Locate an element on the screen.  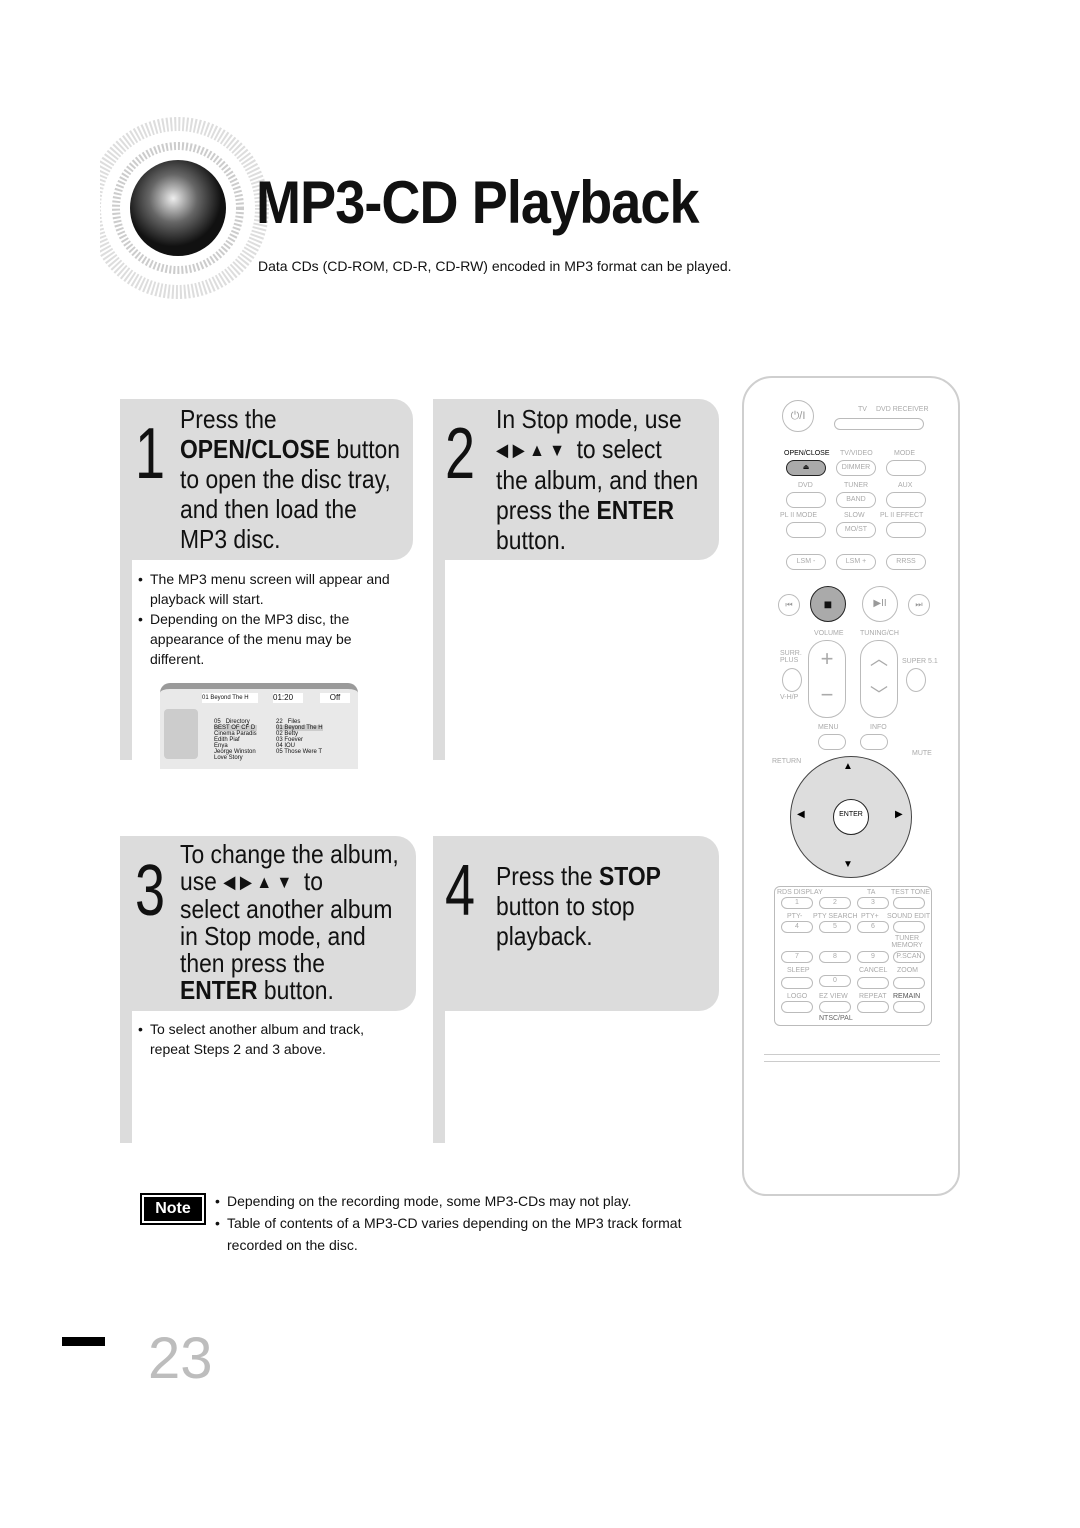
ez-view-button is located at coordinates (835, 1007).